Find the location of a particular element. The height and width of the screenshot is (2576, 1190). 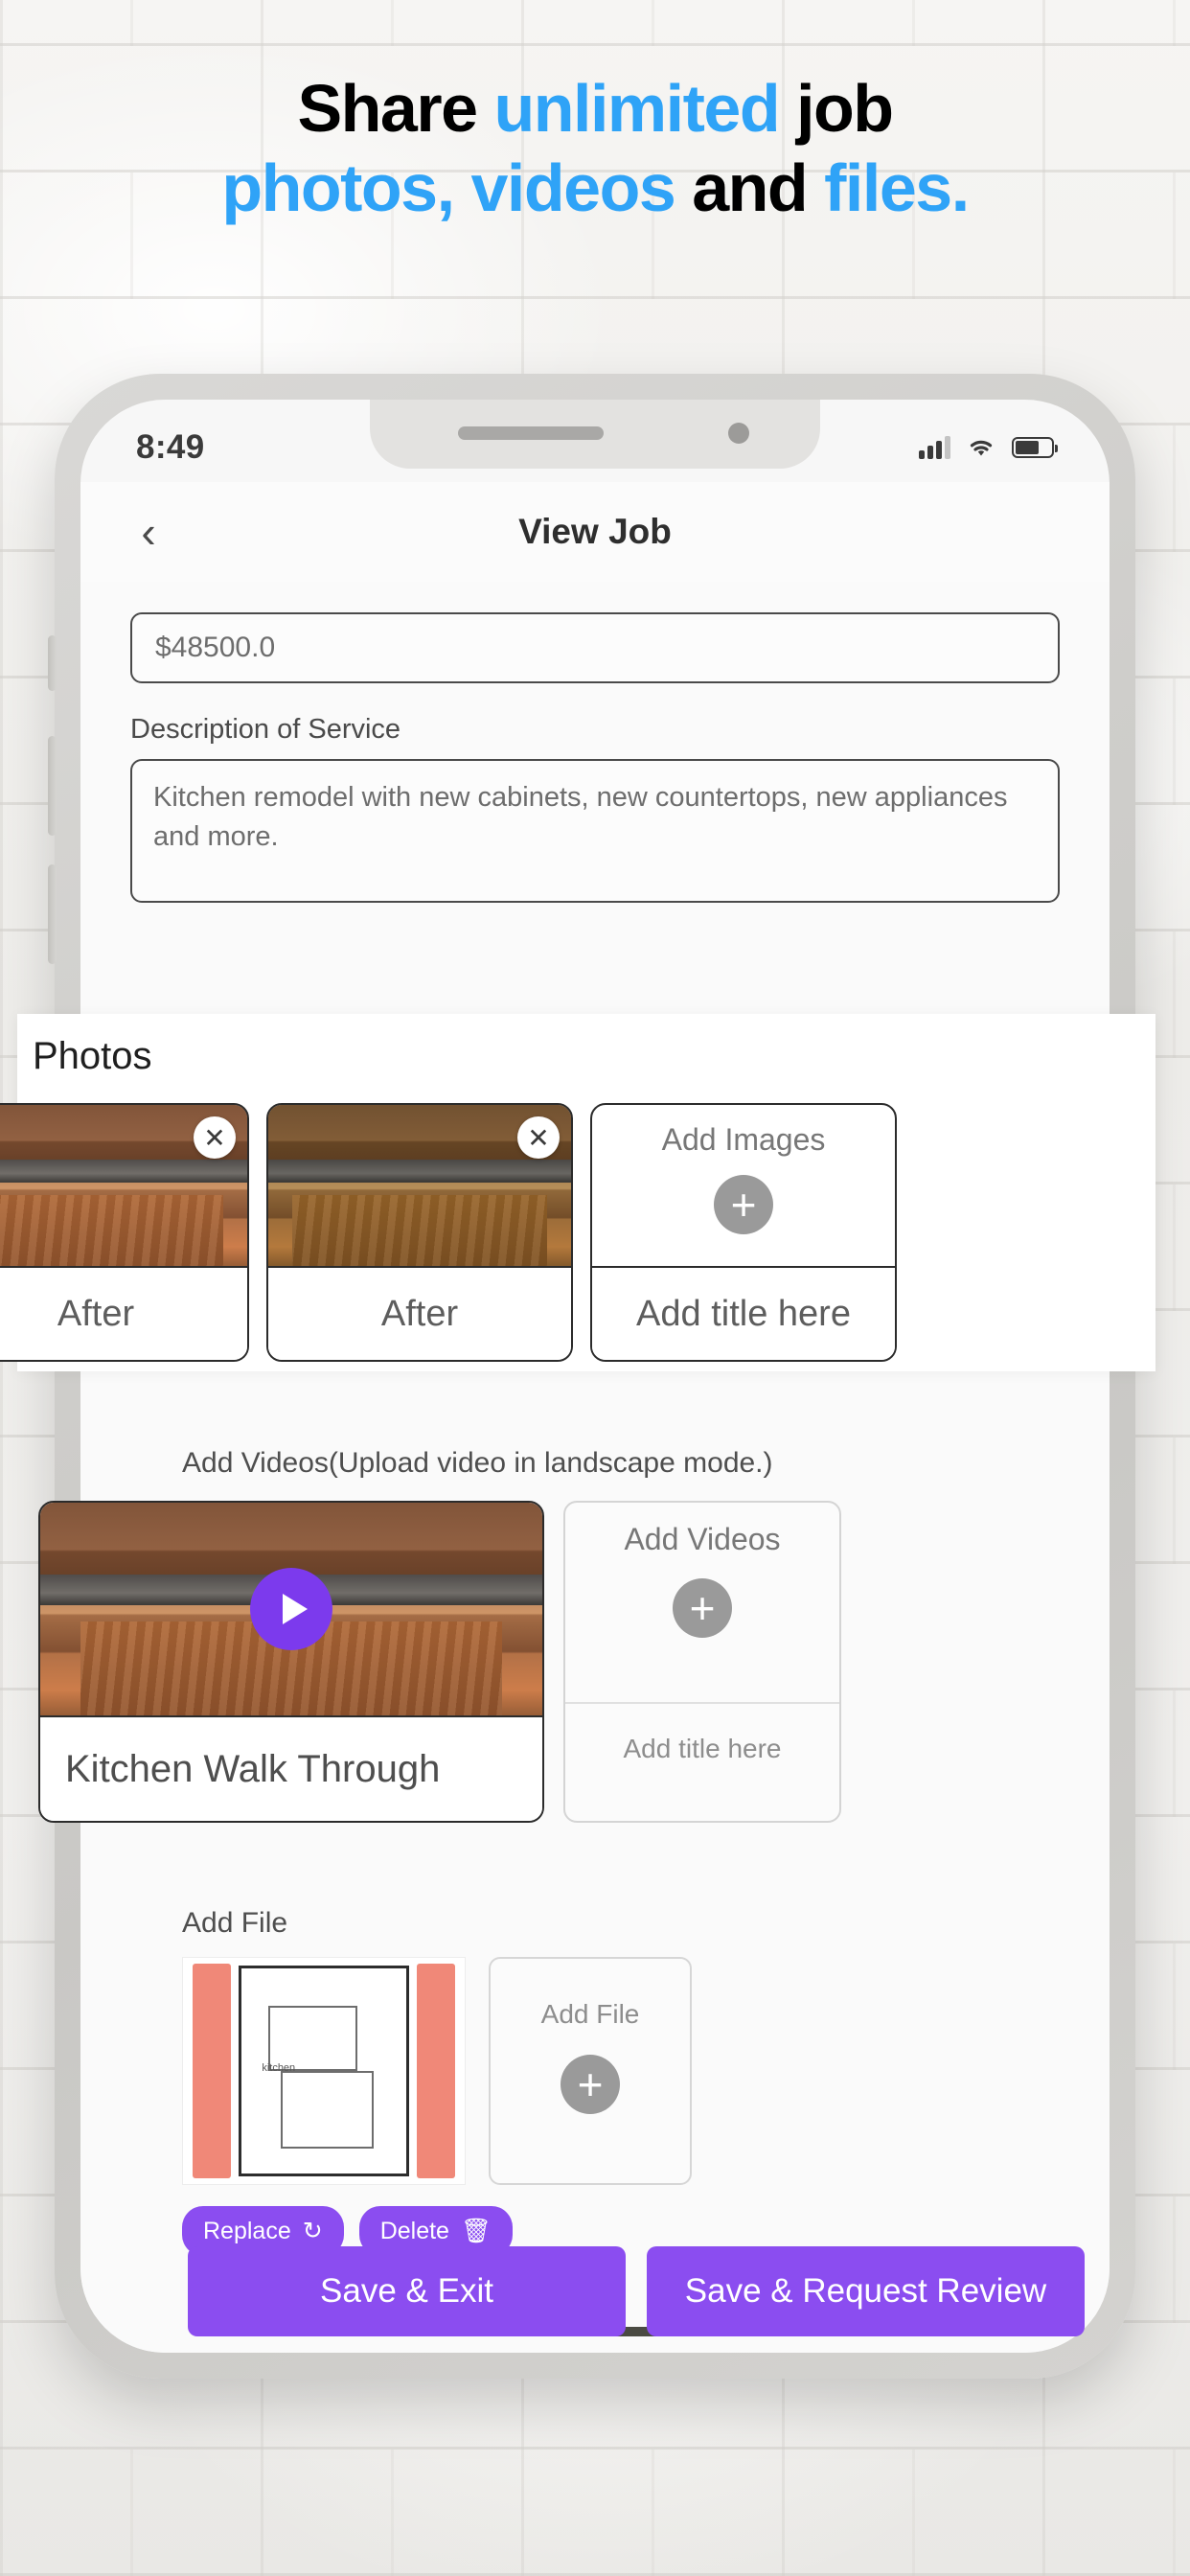

add-videos-card: Add Videos + Add title here is located at coordinates (702, 1662).